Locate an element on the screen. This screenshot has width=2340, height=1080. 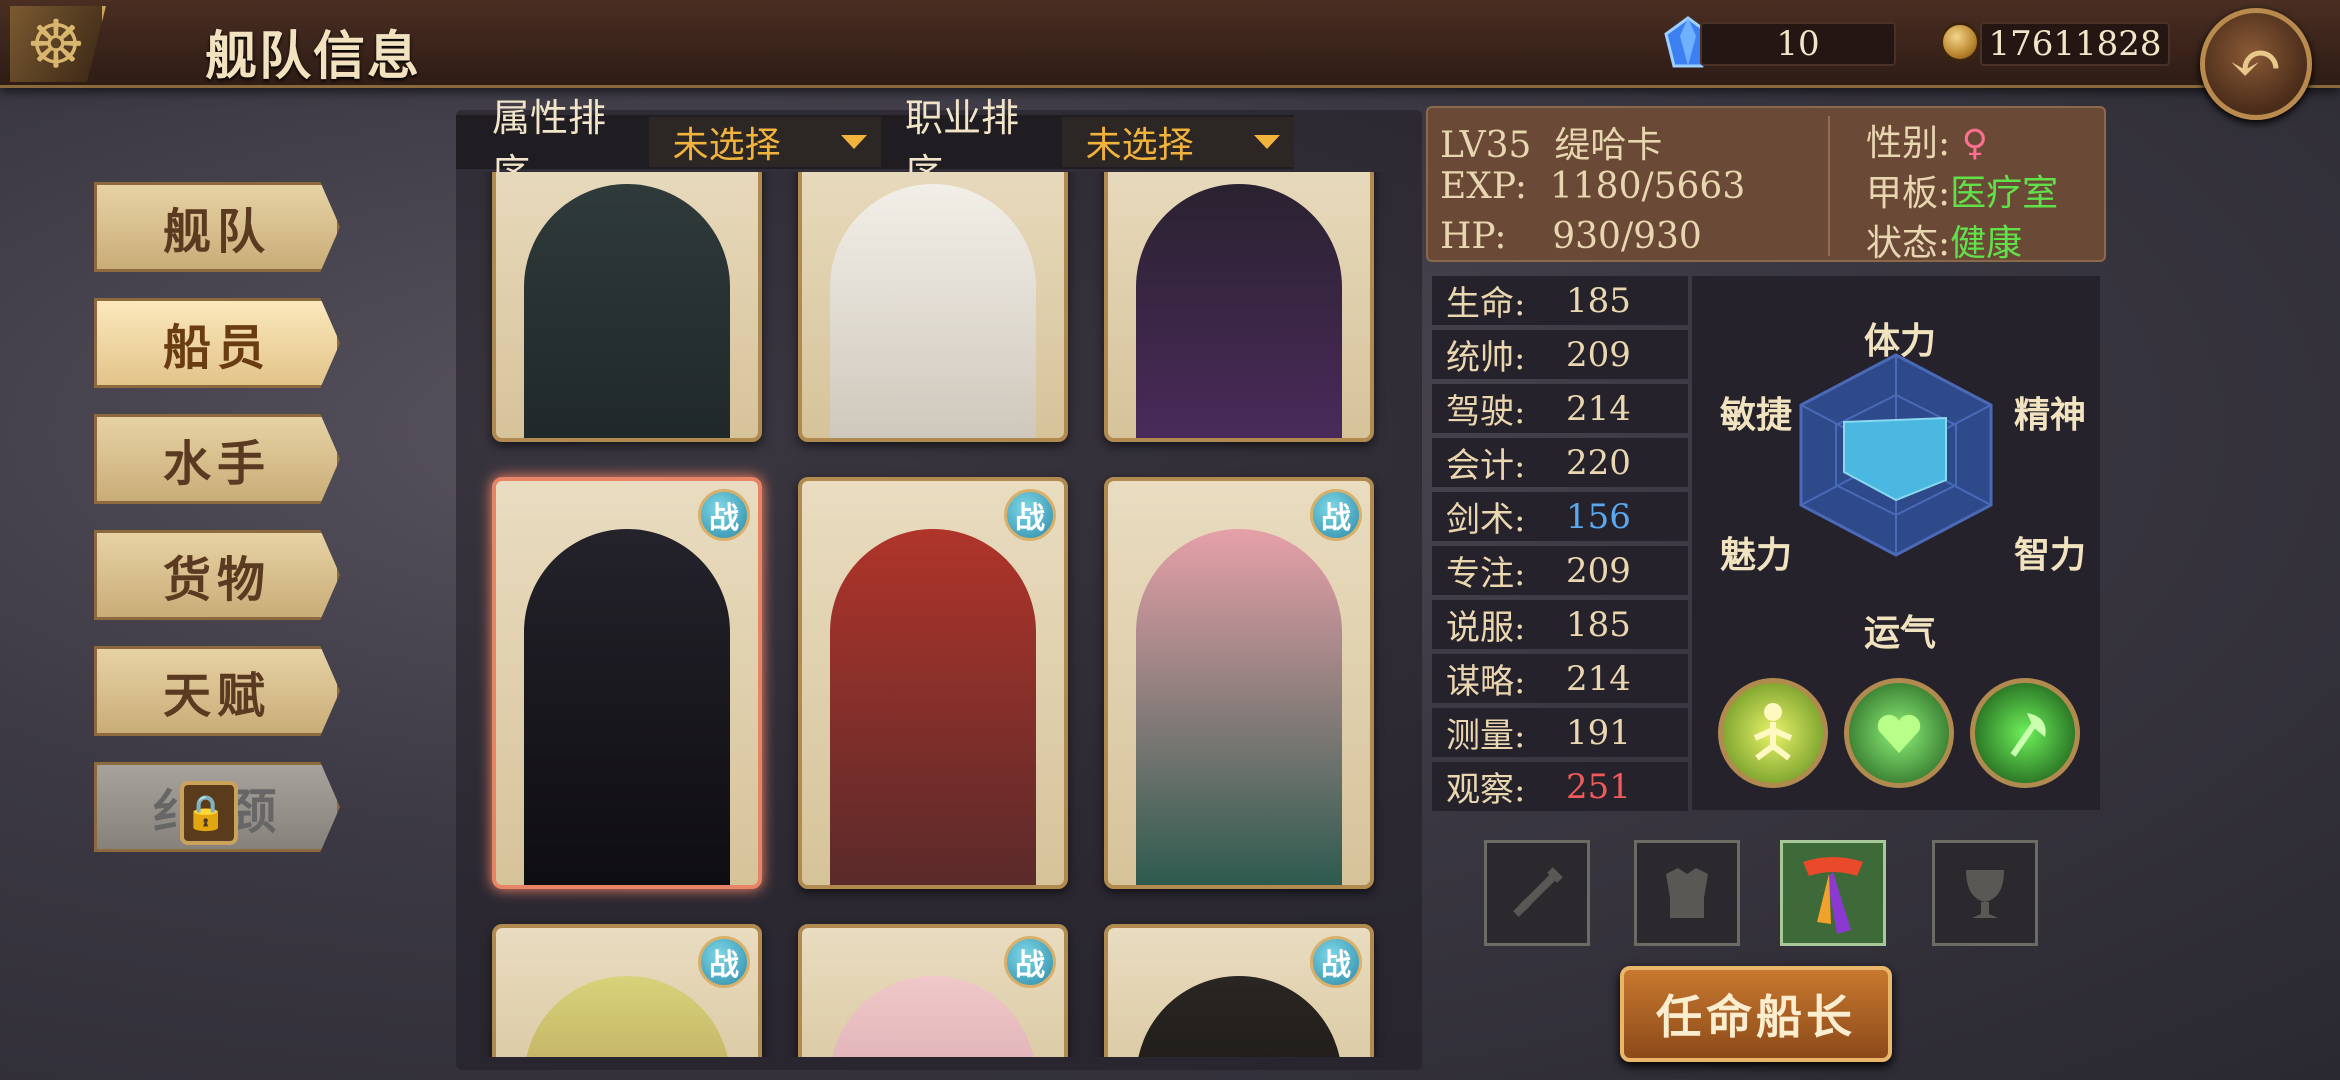
skill-axe-icon is located at coordinates (2025, 733).